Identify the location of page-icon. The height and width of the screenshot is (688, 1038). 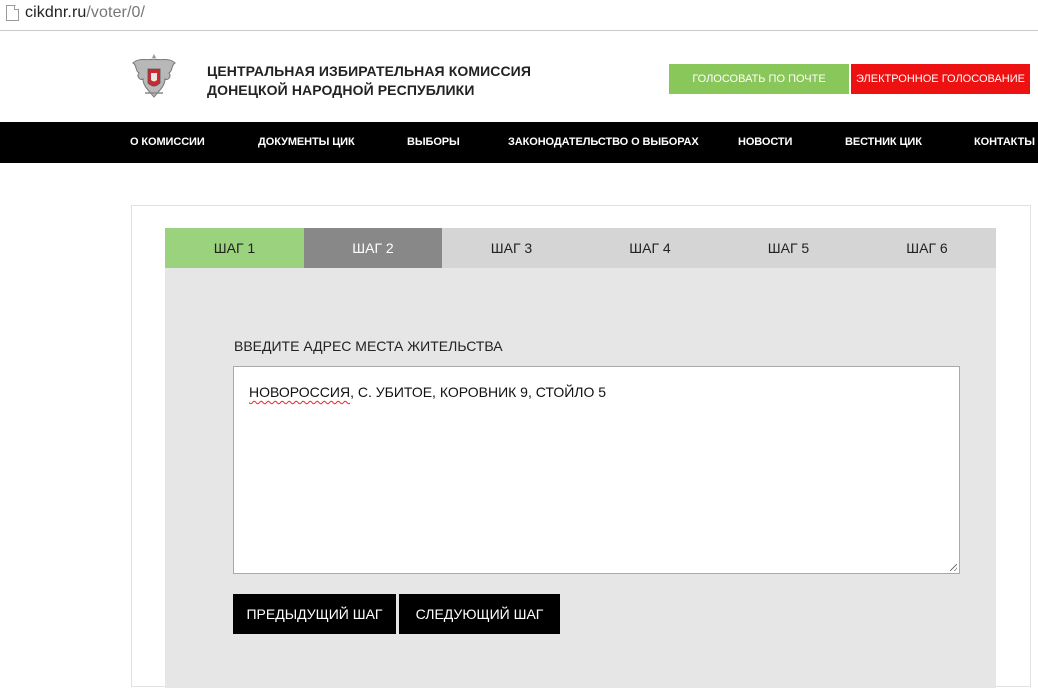
(12, 13).